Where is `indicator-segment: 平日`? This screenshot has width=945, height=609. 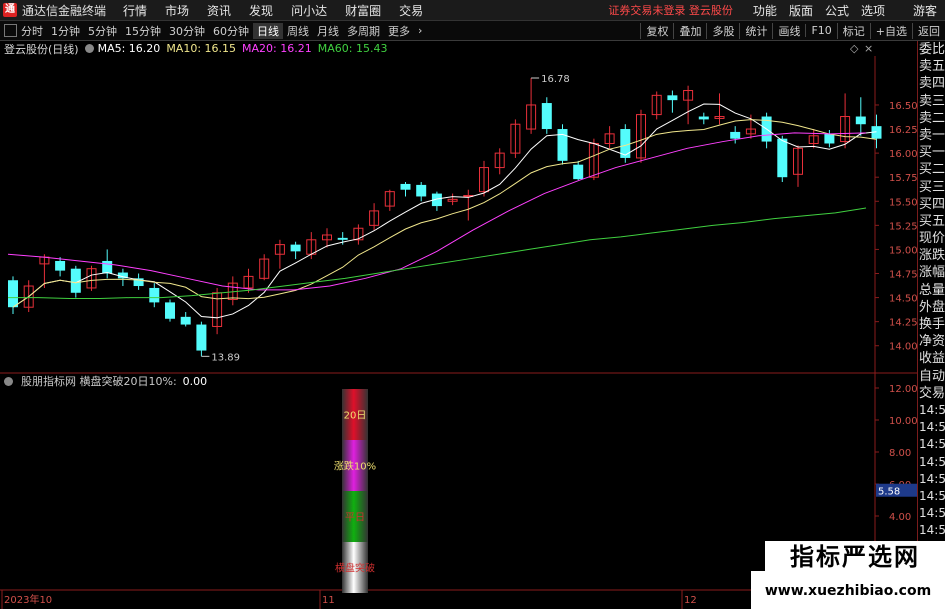 indicator-segment: 平日 is located at coordinates (355, 516).